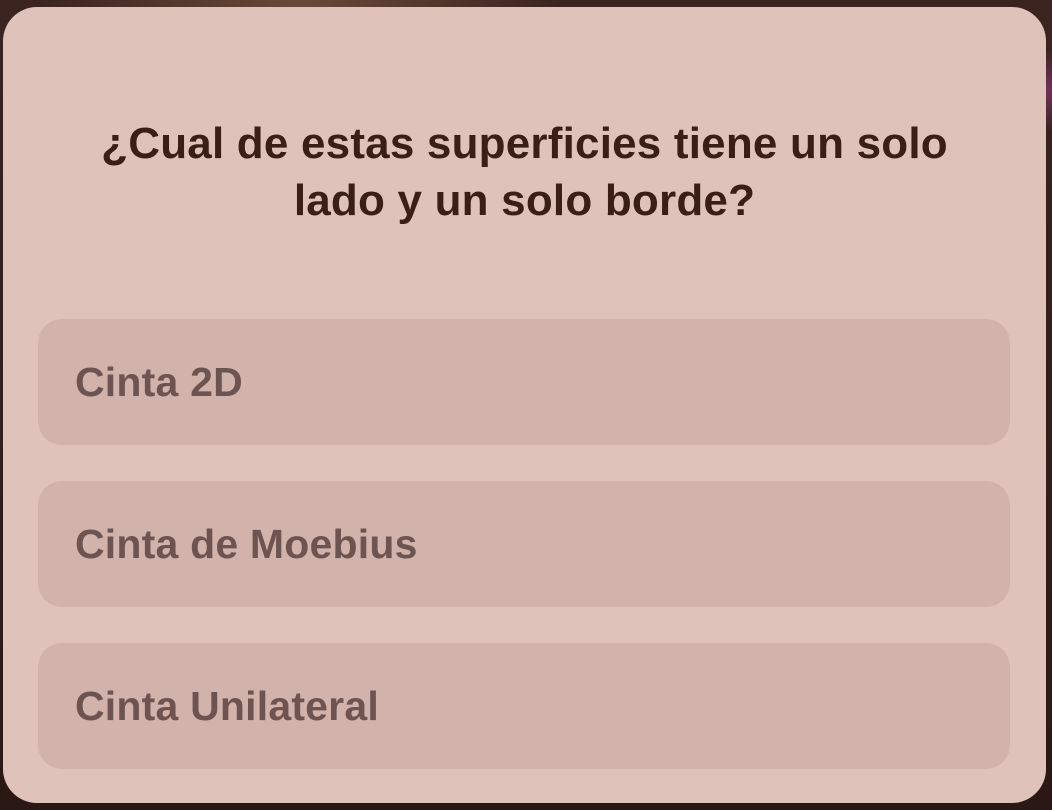 This screenshot has height=810, width=1052. Describe the element at coordinates (159, 381) in the screenshot. I see `answer-option-label: Cinta 2D` at that location.